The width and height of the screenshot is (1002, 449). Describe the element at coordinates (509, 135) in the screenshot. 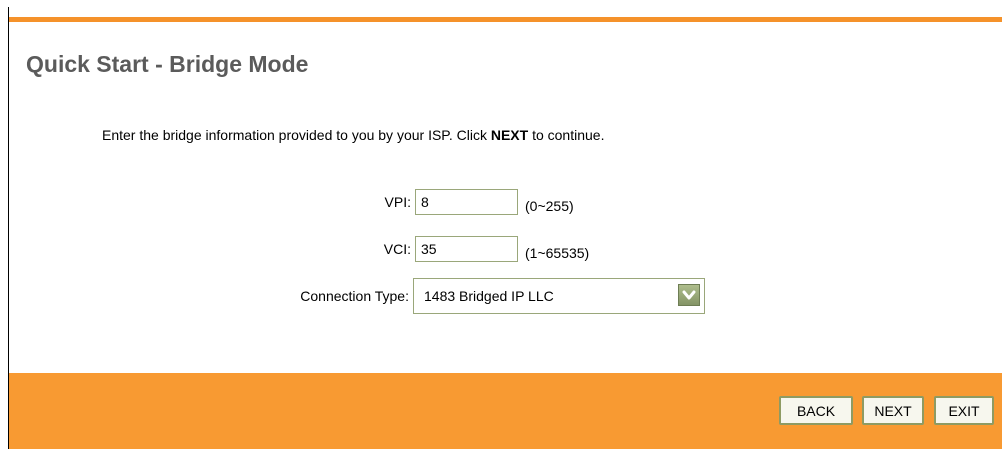

I see `instructions-next-emphasis: NEXT` at that location.